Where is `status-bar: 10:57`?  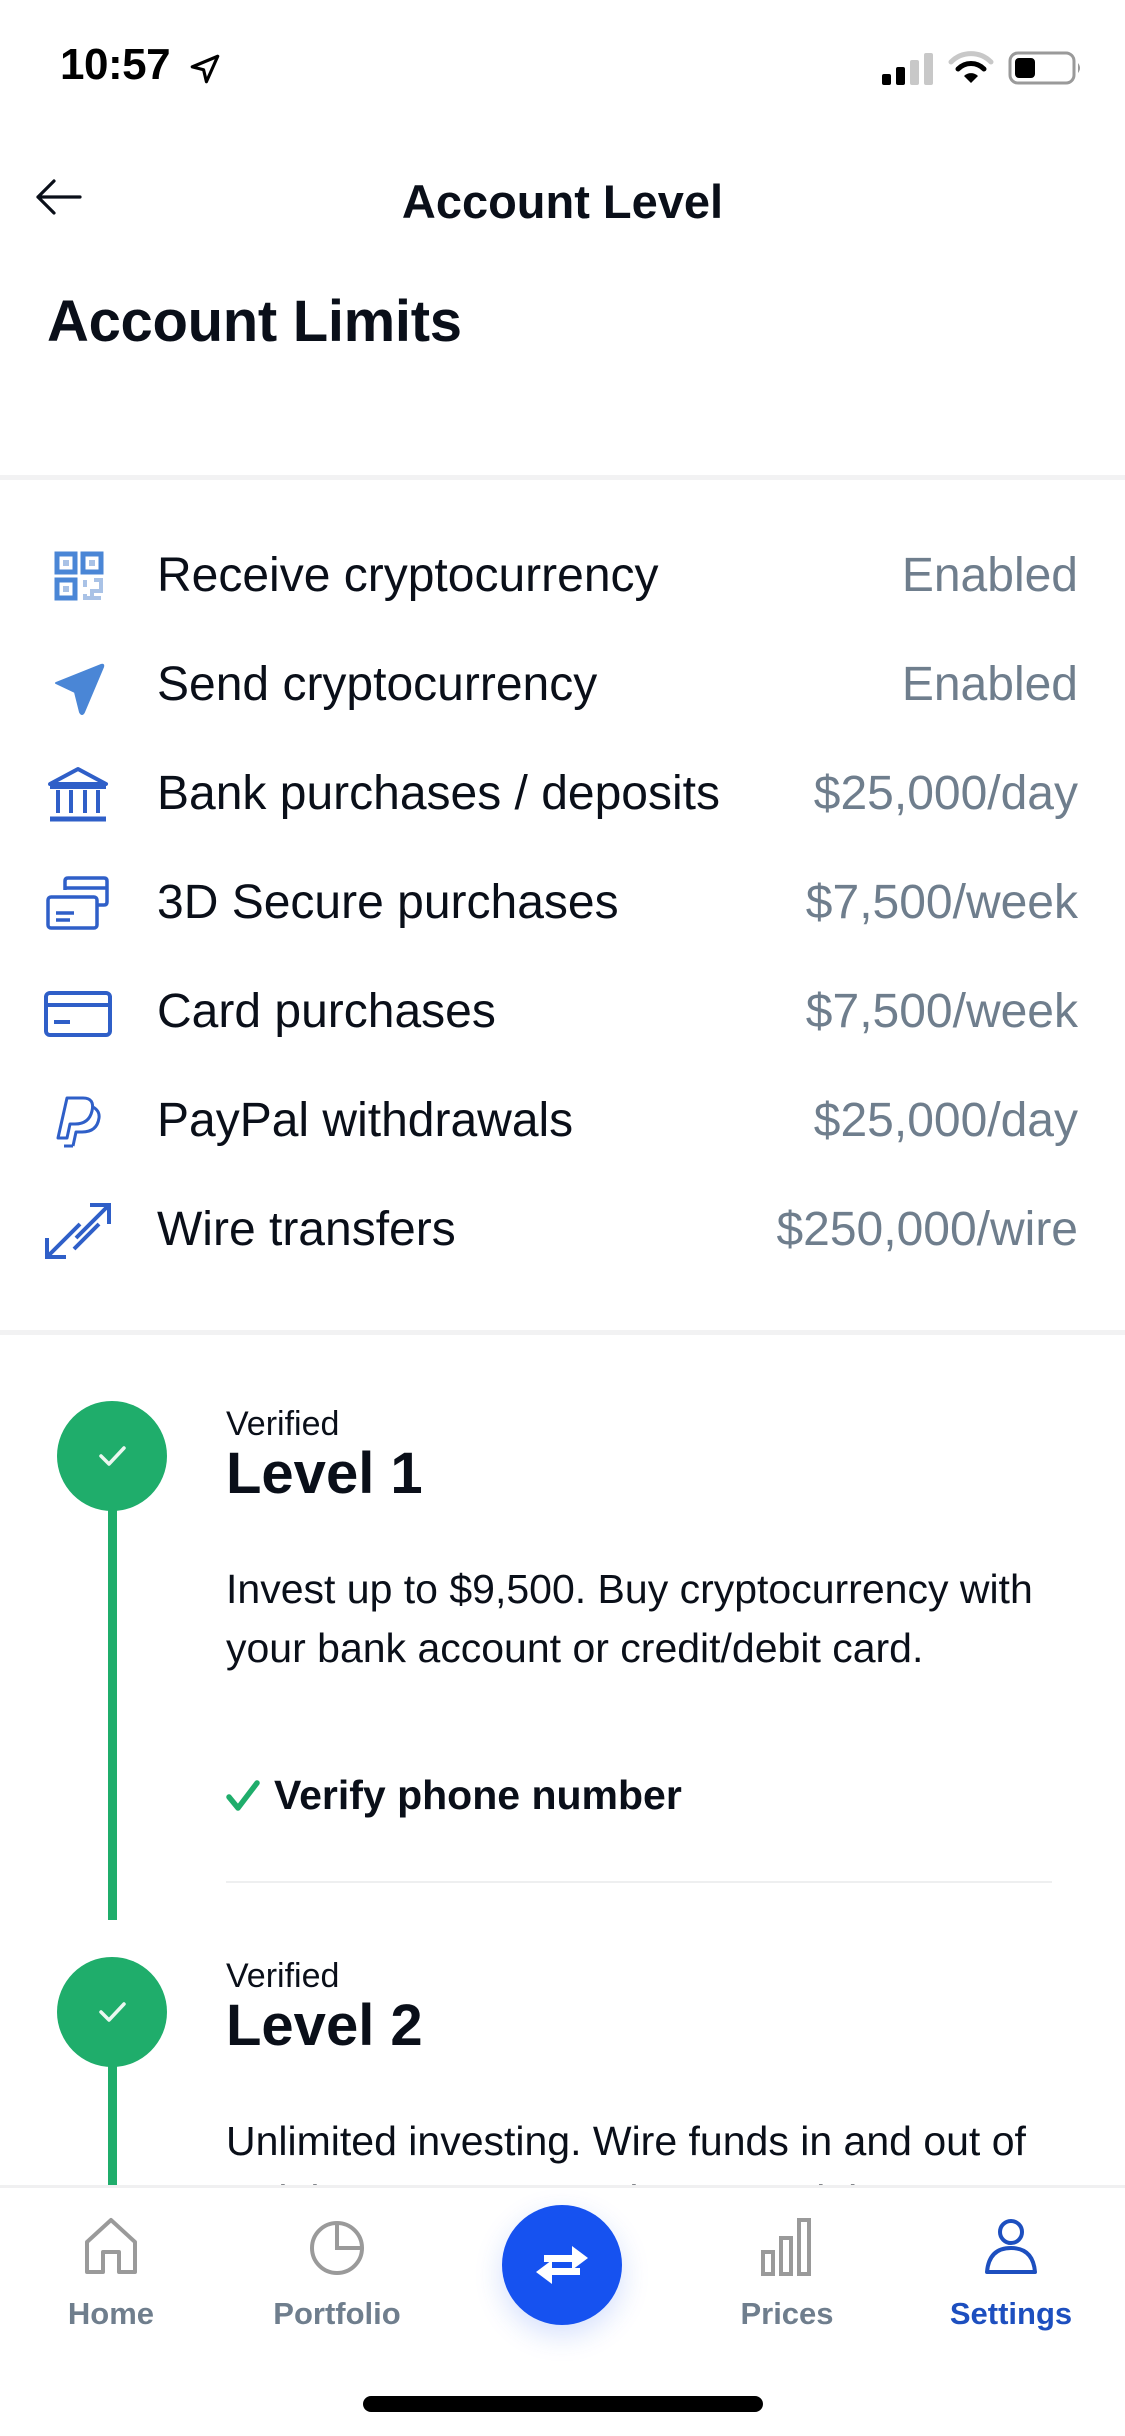
status-bar: 10:57 is located at coordinates (562, 65).